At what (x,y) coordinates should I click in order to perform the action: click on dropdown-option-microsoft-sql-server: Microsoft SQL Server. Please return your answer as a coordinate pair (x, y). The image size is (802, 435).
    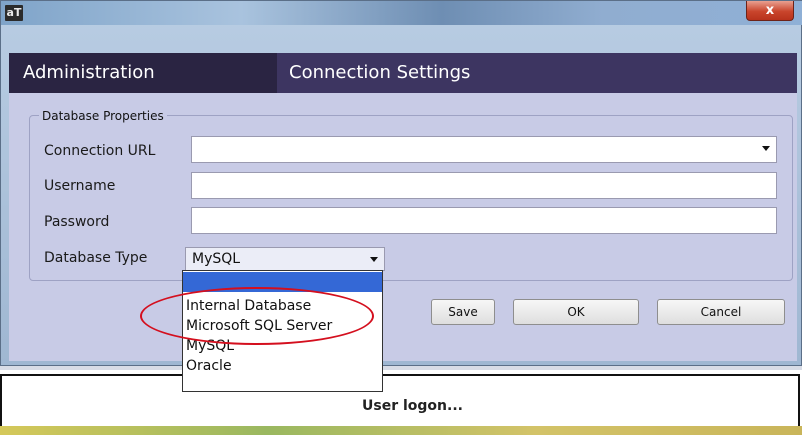
    Looking at the image, I should click on (282, 326).